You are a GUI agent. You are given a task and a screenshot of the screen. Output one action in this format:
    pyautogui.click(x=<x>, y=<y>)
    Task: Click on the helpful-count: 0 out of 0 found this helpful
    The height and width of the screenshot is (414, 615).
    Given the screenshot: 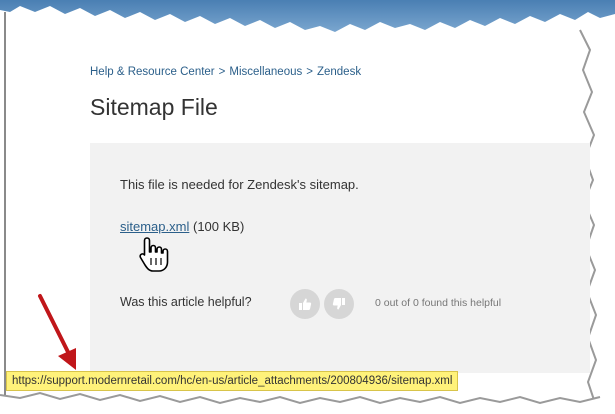 What is the action you would take?
    pyautogui.click(x=438, y=303)
    